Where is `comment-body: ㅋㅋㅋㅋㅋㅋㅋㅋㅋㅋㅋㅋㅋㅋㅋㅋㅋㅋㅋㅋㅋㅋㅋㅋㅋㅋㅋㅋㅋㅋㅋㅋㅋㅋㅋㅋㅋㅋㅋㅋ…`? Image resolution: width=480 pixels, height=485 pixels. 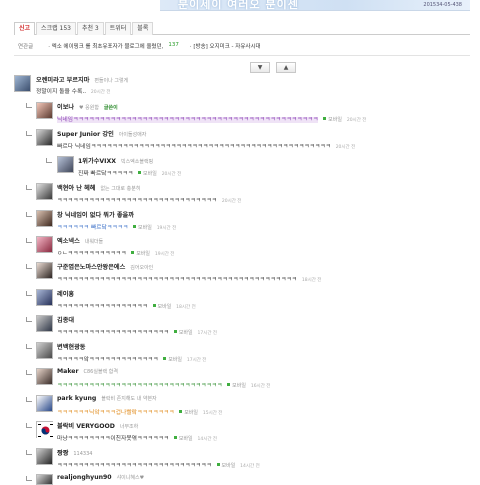
comment-body: ㅋㅋㅋㅋㅋㅋㅋㅋㅋㅋㅋㅋㅋㅋㅋㅋㅋㅋㅋㅋㅋㅋㅋㅋㅋㅋㅋㅋㅋㅋㅋㅋㅋㅋㅋㅋㅋㅋㅋㅋ… is located at coordinates (177, 280).